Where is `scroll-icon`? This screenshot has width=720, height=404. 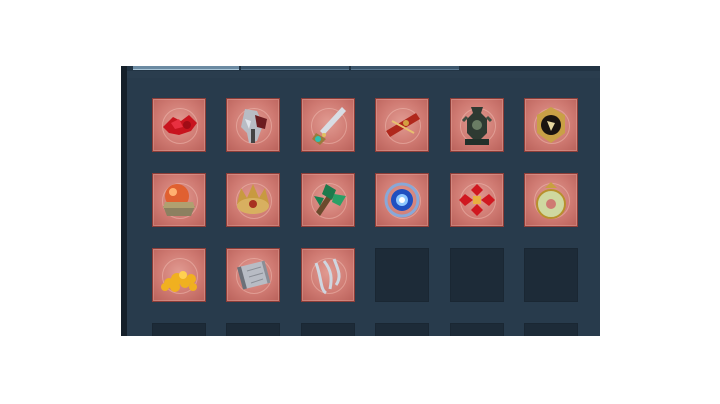
scroll-icon is located at coordinates (254, 275).